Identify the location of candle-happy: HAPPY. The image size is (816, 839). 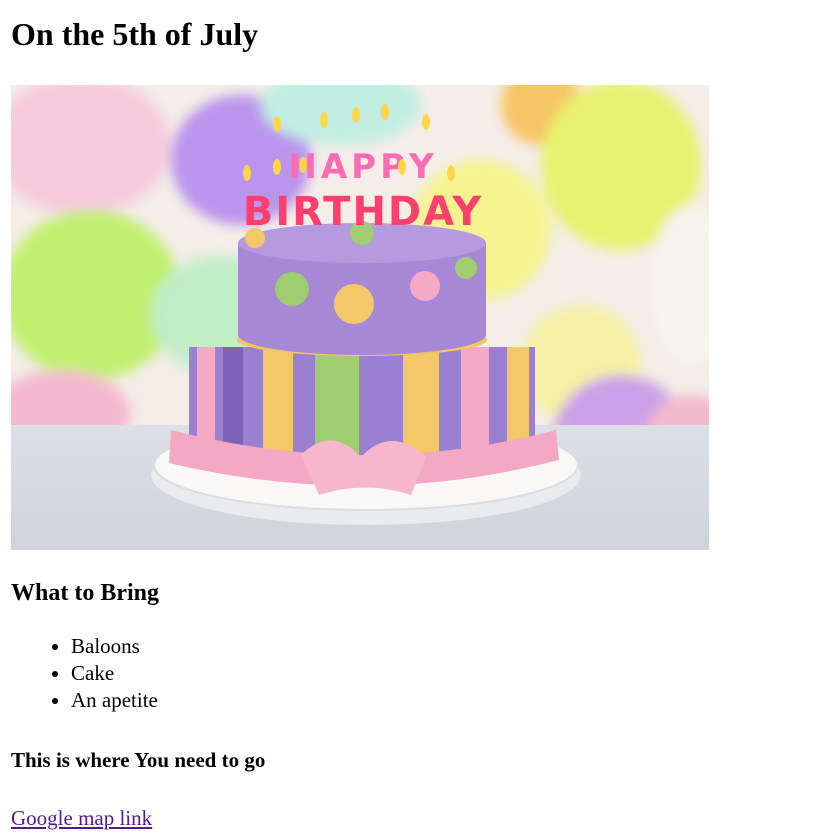
(362, 167).